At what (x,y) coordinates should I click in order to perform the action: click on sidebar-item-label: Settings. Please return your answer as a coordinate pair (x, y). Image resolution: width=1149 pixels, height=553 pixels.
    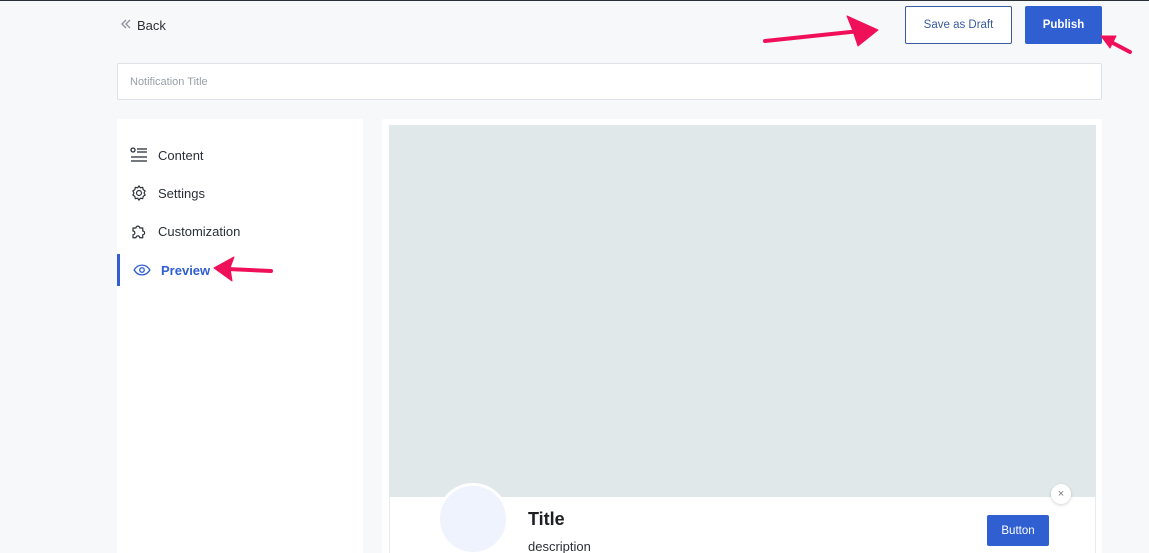
    Looking at the image, I should click on (181, 193).